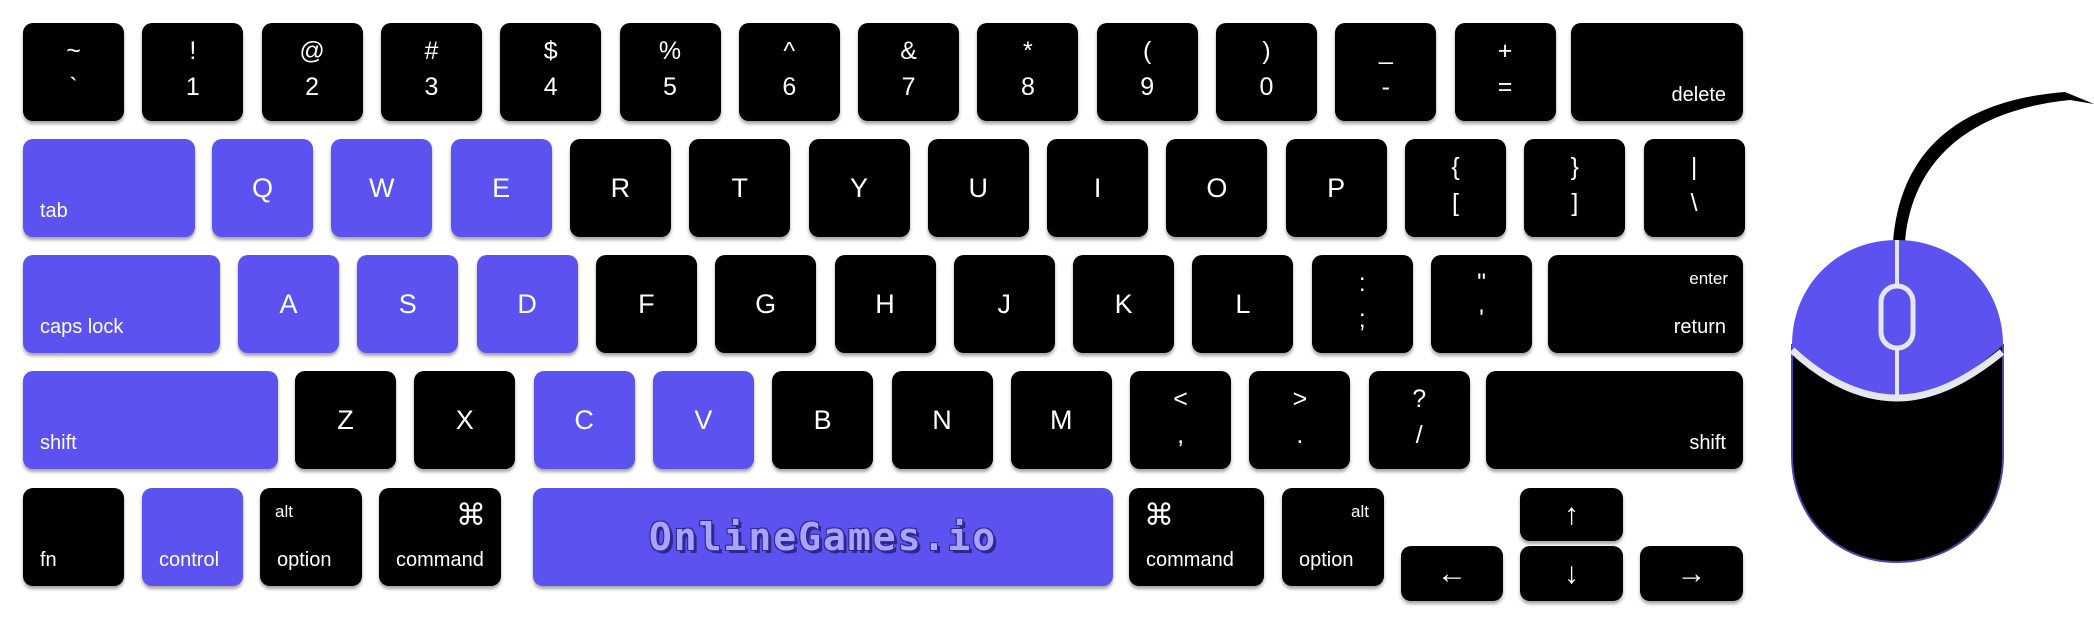 The width and height of the screenshot is (2094, 625). Describe the element at coordinates (1993, 167) in the screenshot. I see `mouse-cable` at that location.